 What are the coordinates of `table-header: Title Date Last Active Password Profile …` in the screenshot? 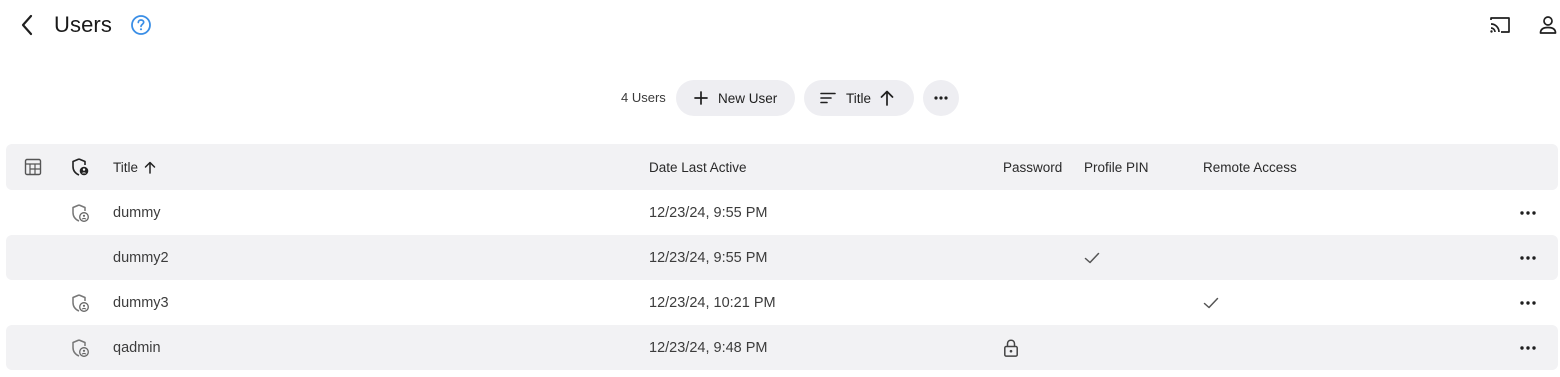 It's located at (782, 167).